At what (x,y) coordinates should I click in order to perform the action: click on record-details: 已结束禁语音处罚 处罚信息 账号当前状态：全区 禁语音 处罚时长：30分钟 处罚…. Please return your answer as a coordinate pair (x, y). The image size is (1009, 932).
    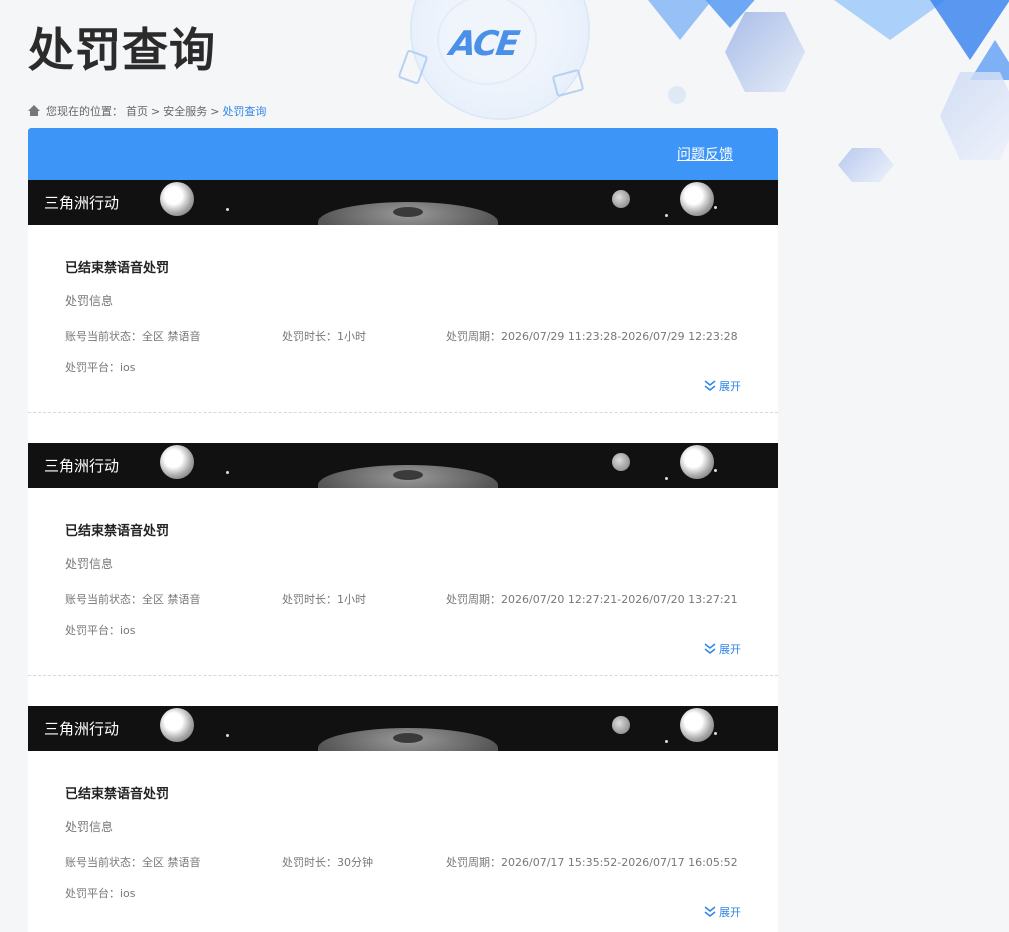
    Looking at the image, I should click on (403, 841).